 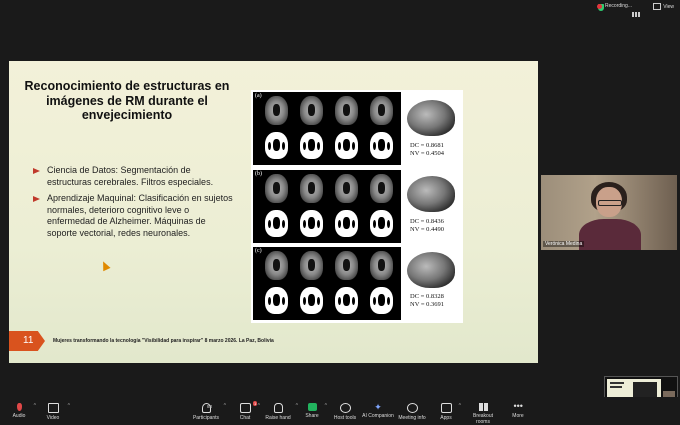 I want to click on sparkle-icon: ✦, so click(x=378, y=407).